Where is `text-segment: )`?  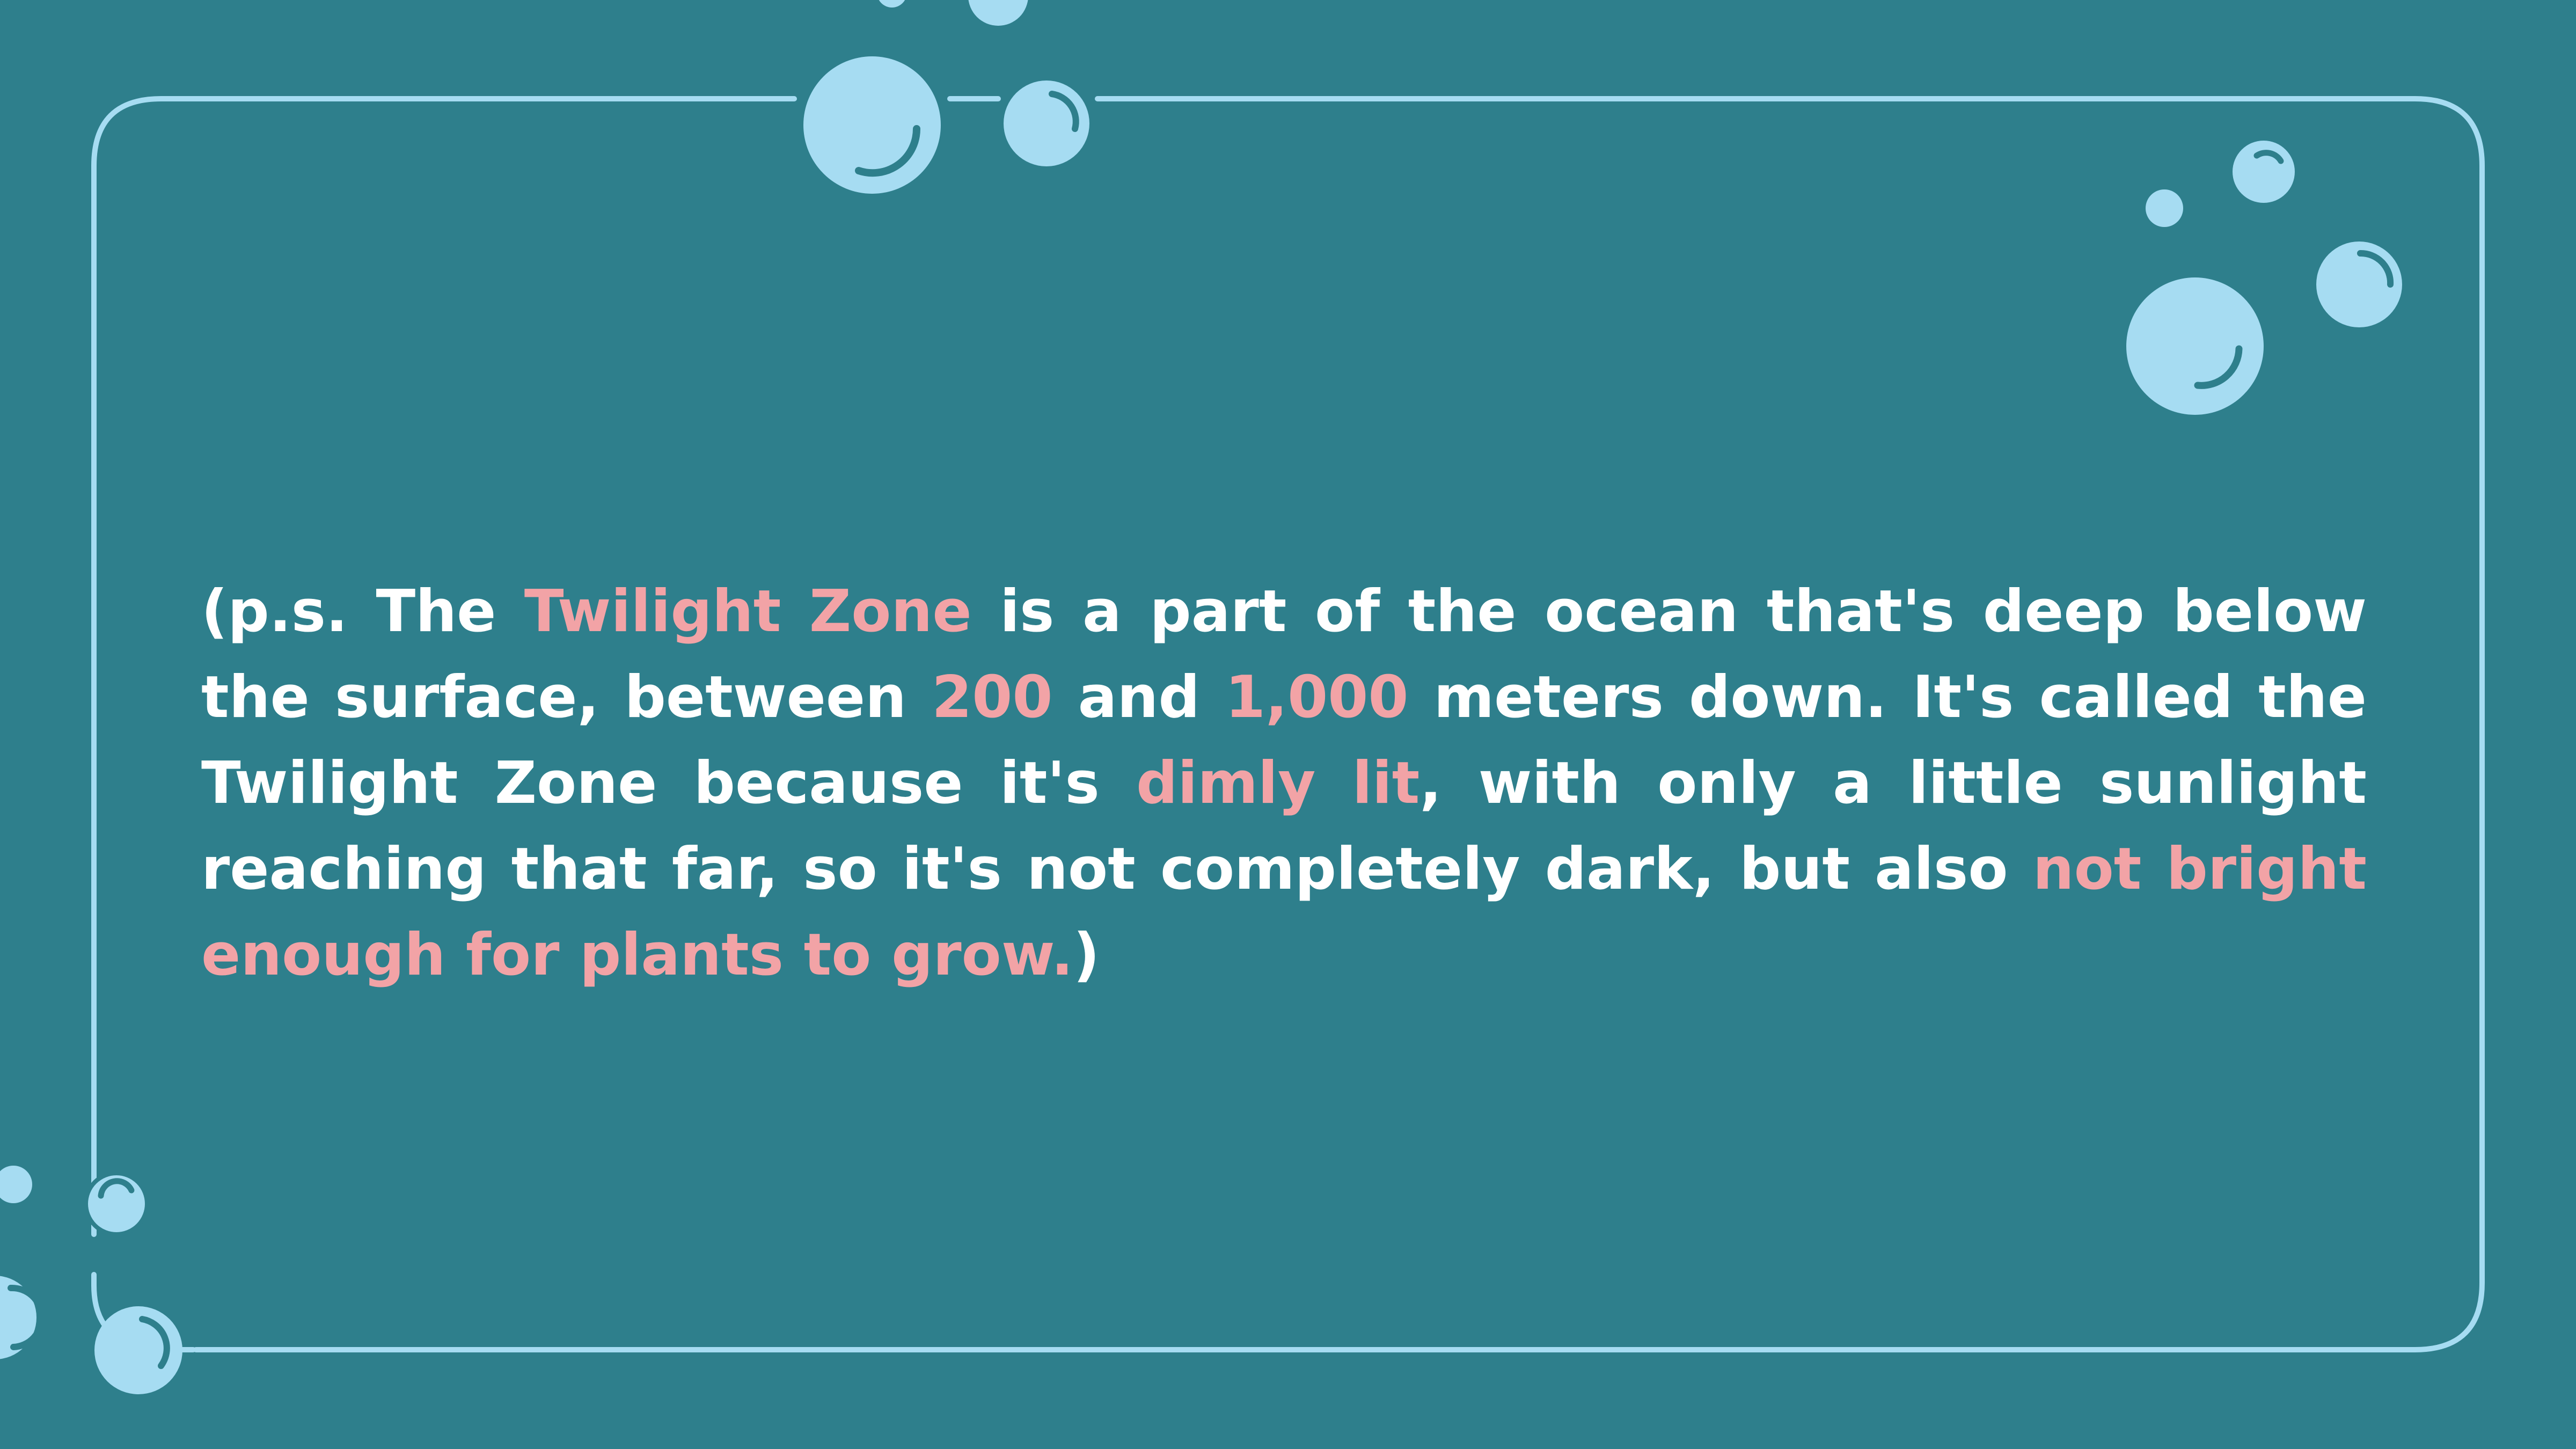
text-segment: ) is located at coordinates (1086, 955).